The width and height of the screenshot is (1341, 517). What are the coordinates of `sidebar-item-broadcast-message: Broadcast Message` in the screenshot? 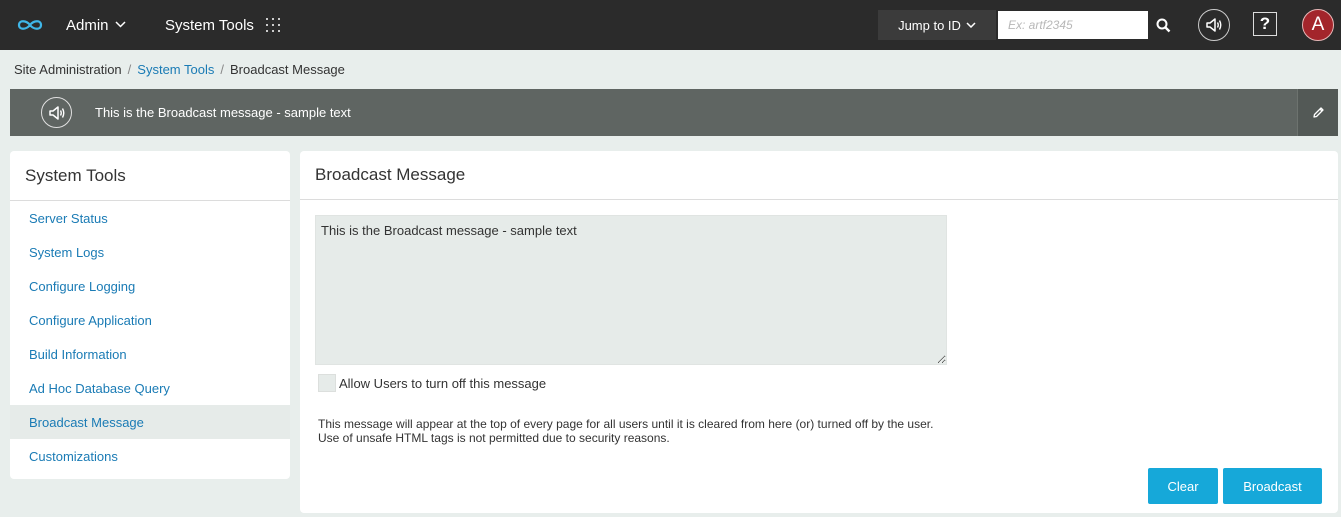 It's located at (150, 422).